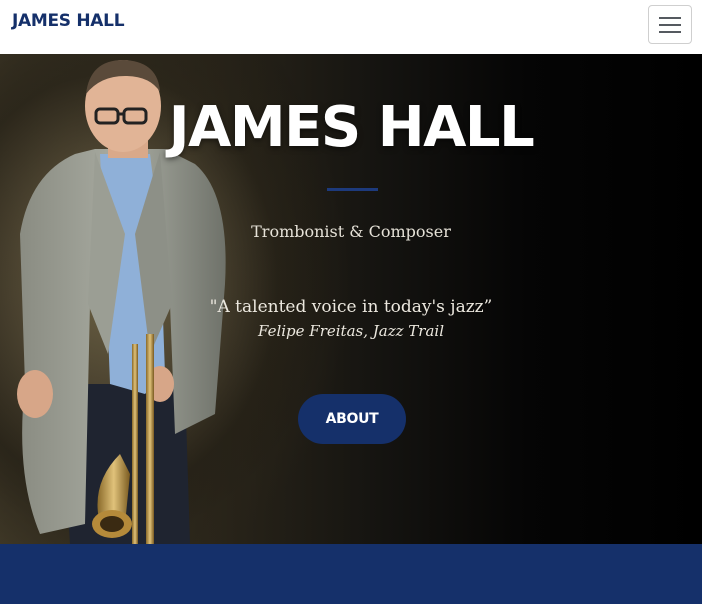 This screenshot has height=604, width=702. I want to click on hero-subtitle: Trombonist & Composer, so click(351, 231).